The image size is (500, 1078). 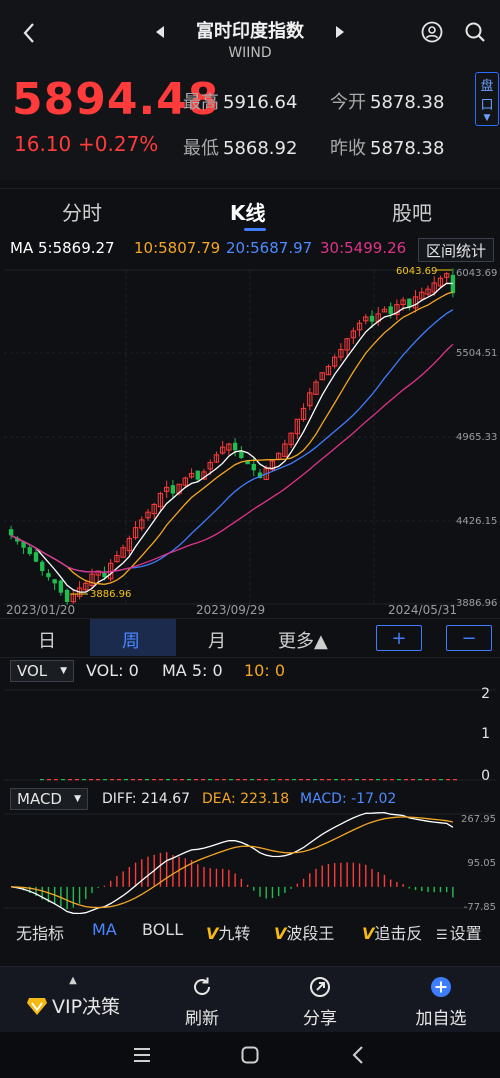 What do you see at coordinates (456, 250) in the screenshot?
I see `range-stats-button: 区间统计` at bounding box center [456, 250].